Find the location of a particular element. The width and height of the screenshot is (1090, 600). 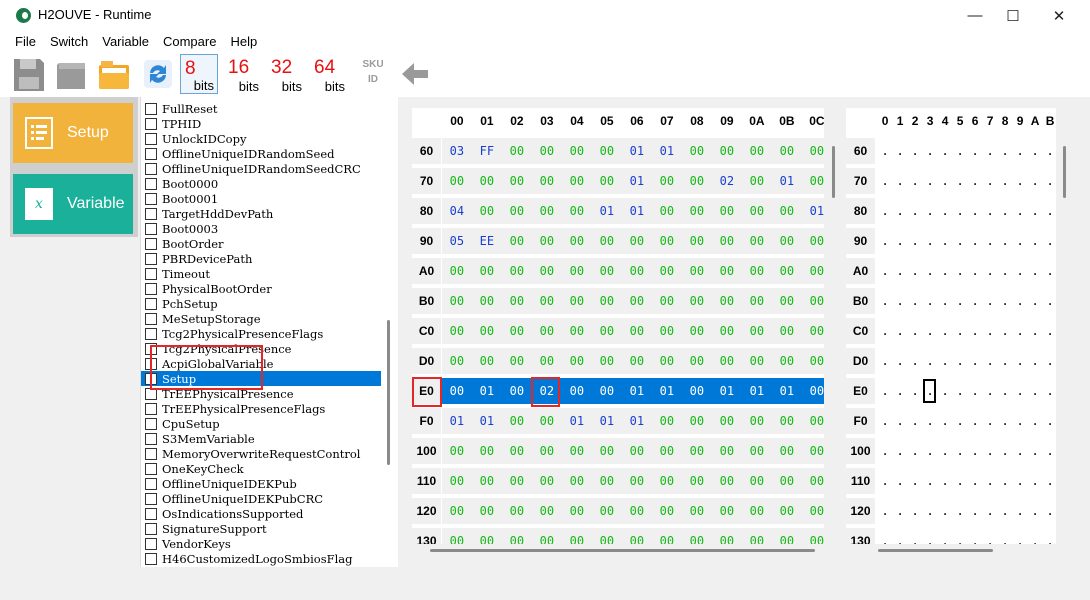

variable-list-item: TrEEPhysicalPresenceFlags is located at coordinates (261, 408).